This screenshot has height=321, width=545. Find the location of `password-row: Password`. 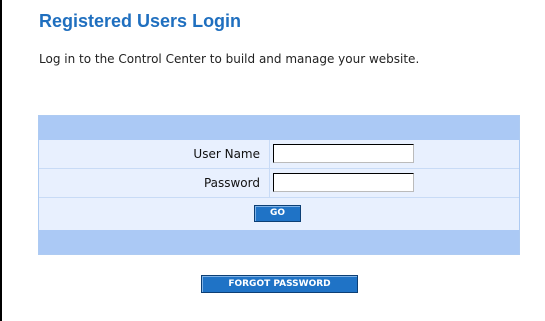

password-row: Password is located at coordinates (279, 183).